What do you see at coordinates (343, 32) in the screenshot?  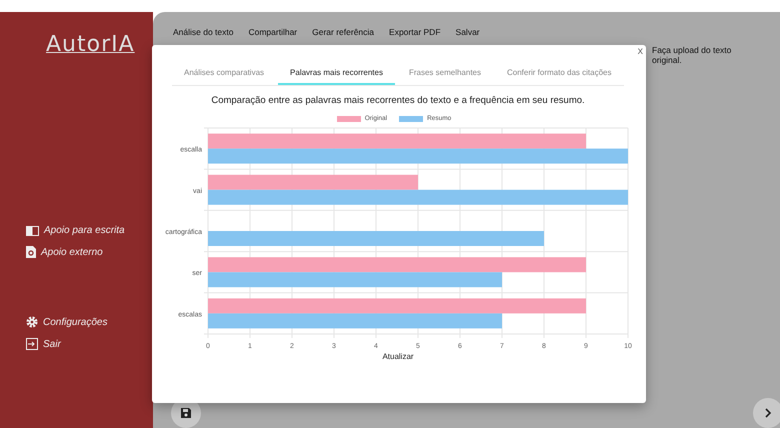 I see `menu-item: Gerar referência` at bounding box center [343, 32].